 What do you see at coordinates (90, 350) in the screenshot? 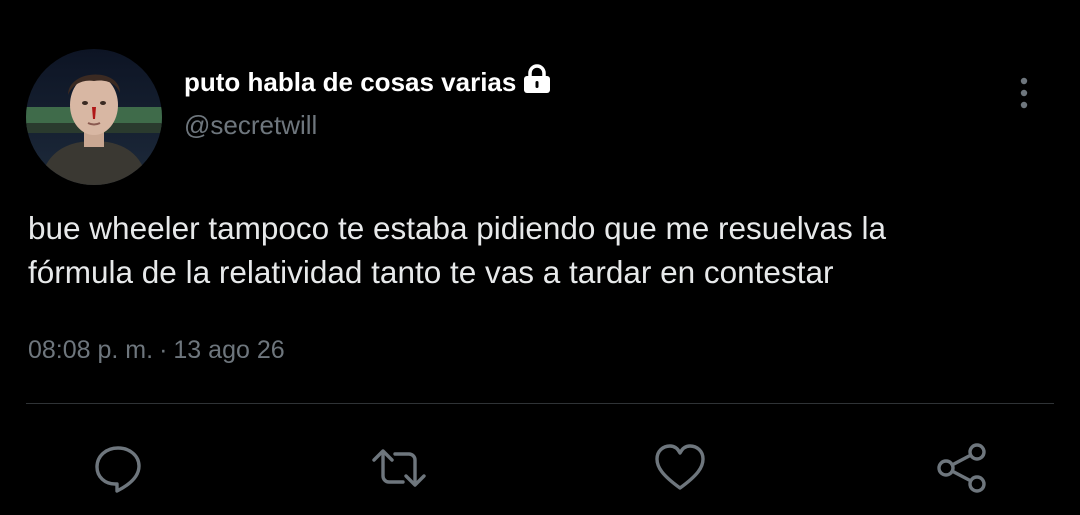
I see `tweet-time: 08:08 p. m.` at bounding box center [90, 350].